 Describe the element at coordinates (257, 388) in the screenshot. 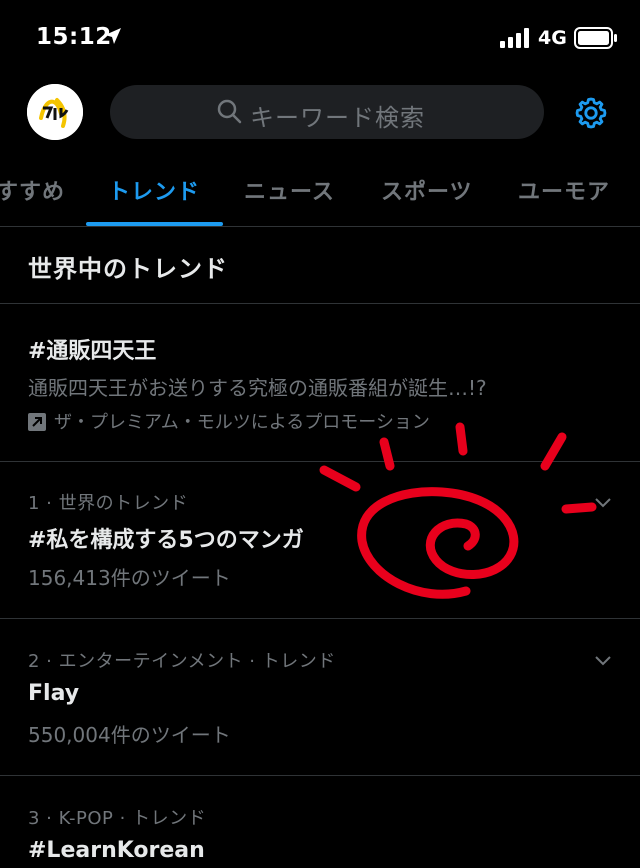

I see `promoted-trend-description: 通販四天王がお送りする究極の通販番組が誕生…!?` at that location.